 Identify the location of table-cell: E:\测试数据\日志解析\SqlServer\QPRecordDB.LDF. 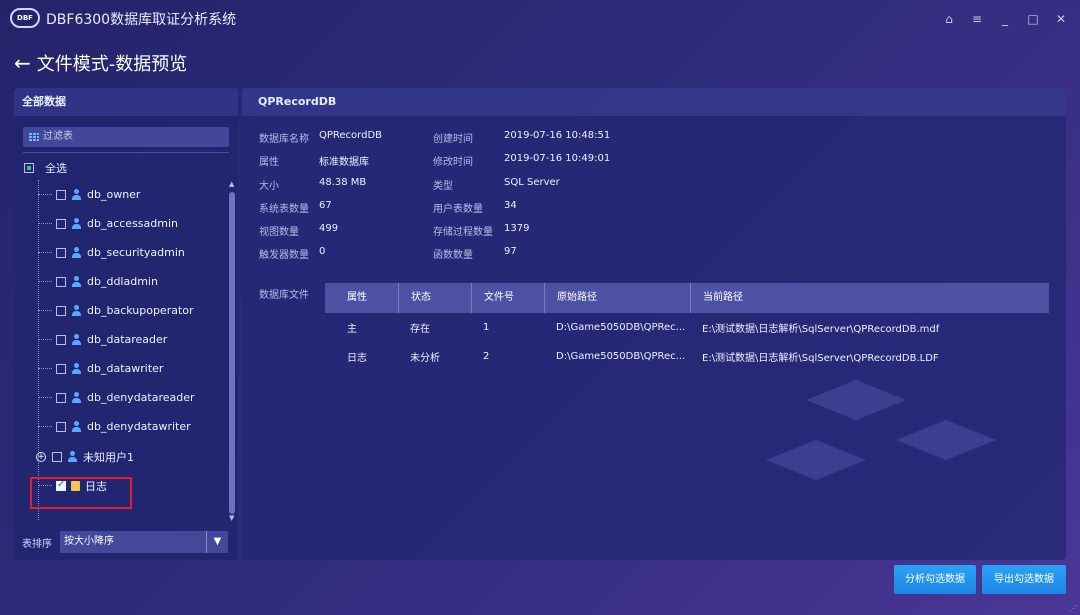
(820, 358).